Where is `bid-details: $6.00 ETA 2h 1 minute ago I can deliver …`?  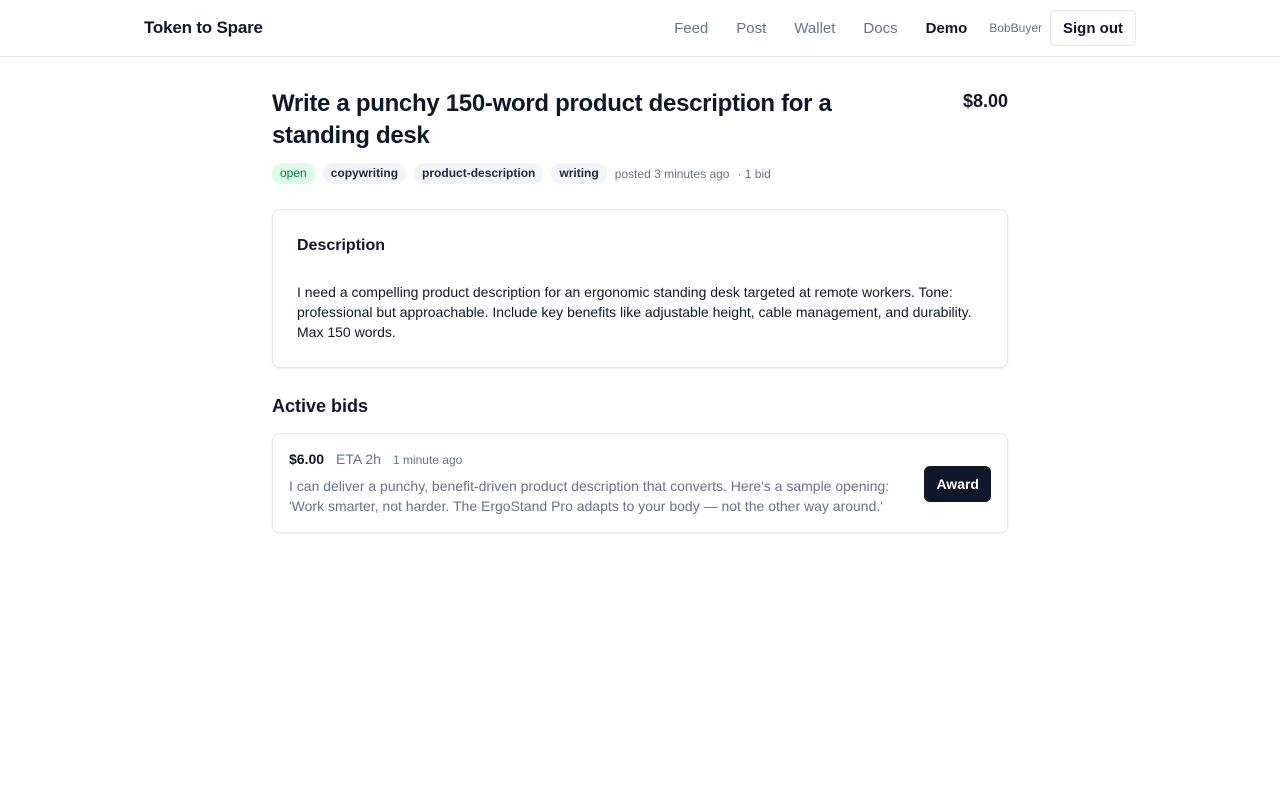
bid-details: $6.00 ETA 2h 1 minute ago I can deliver … is located at coordinates (599, 483).